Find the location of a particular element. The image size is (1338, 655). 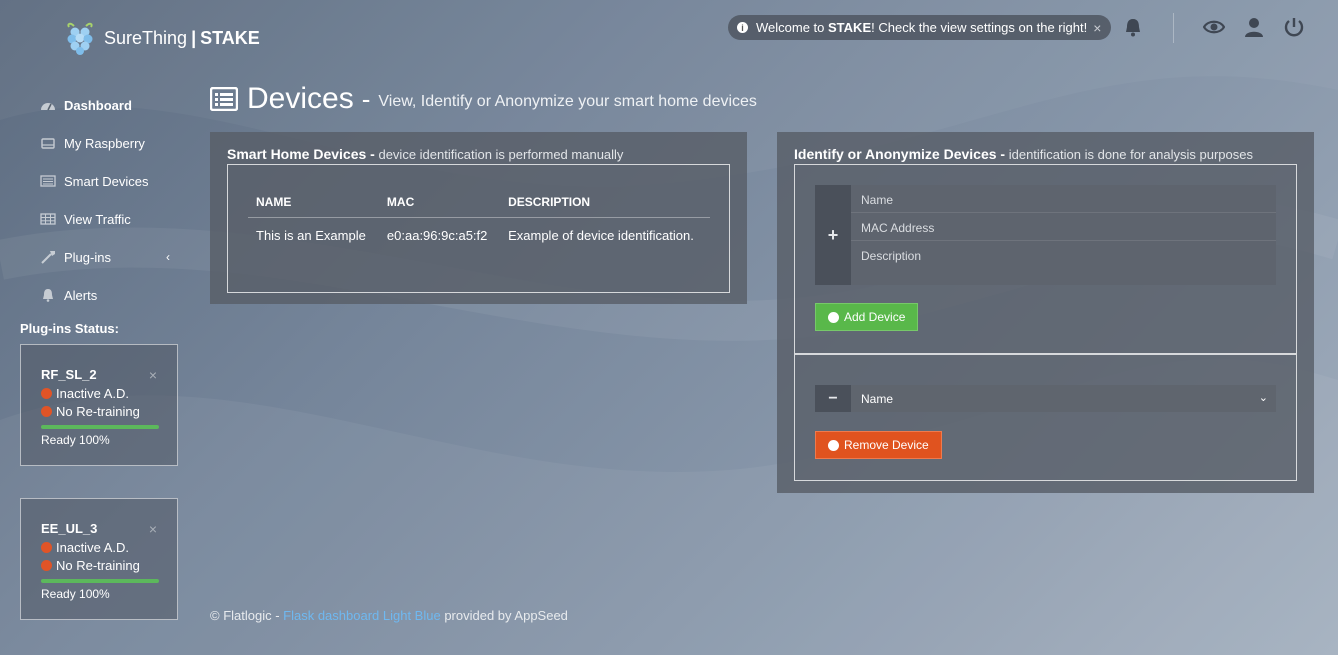

footer-link: Flask dashboard Light Blue is located at coordinates (362, 615).